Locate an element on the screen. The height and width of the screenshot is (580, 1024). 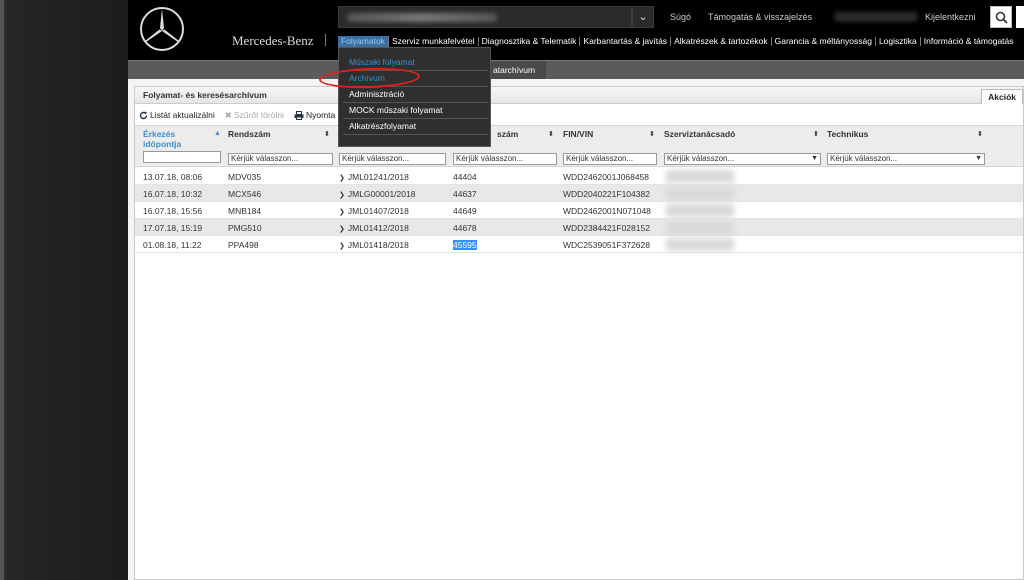
cell-order-link: JML01407/2018 is located at coordinates (374, 211).